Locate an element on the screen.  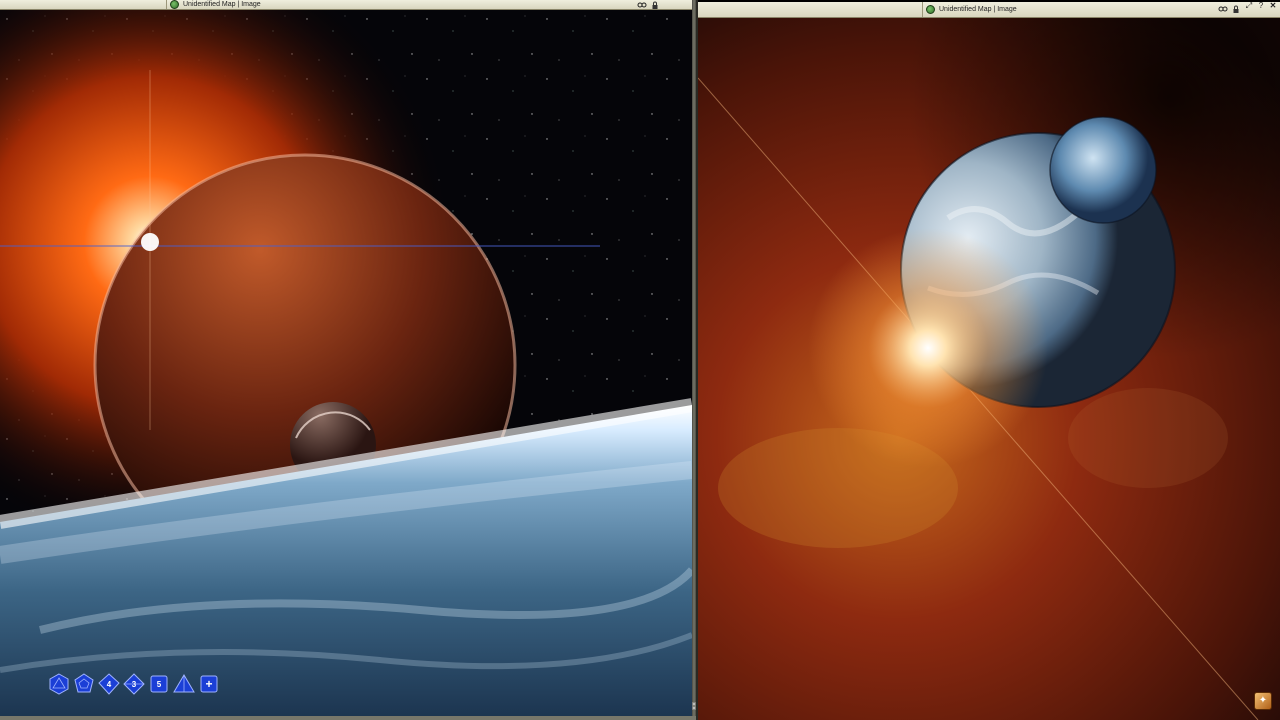
chat-toggle-icon: ✦ is located at coordinates (1263, 701).